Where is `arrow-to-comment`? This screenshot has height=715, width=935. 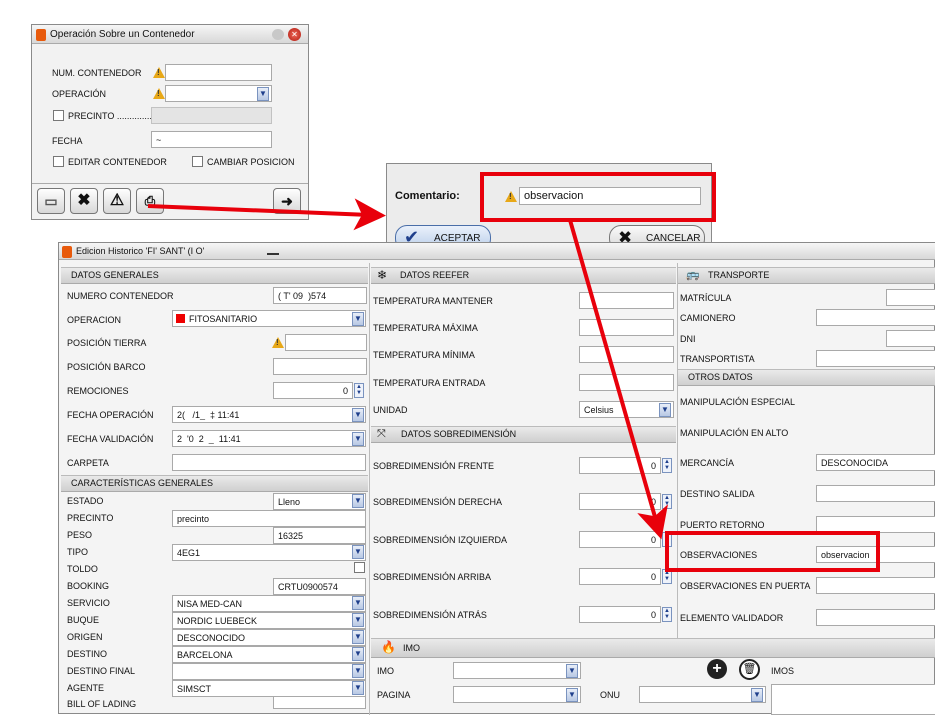 arrow-to-comment is located at coordinates (266, 214).